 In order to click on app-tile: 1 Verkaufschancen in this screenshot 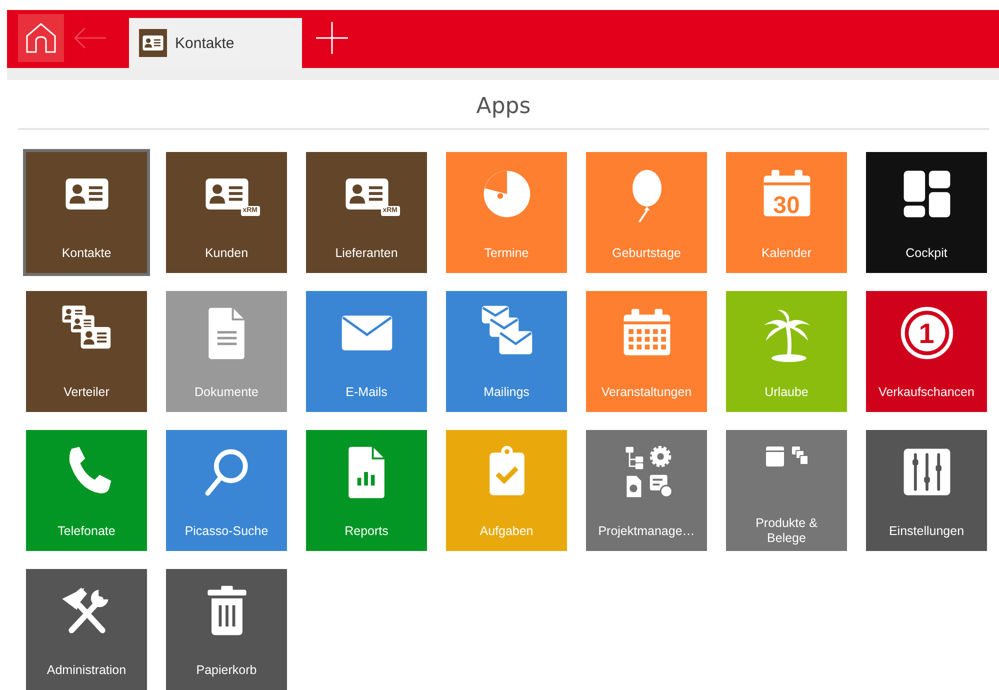, I will do `click(926, 351)`.